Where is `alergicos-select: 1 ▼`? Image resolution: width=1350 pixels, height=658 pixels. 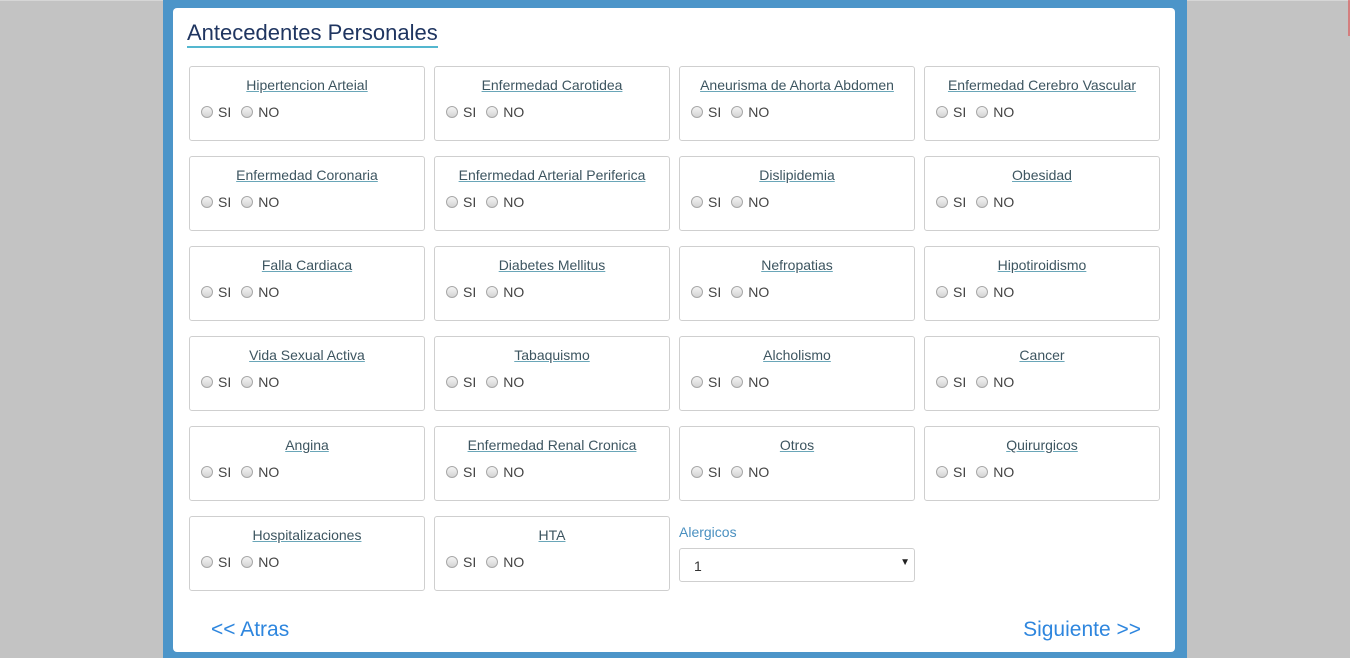
alergicos-select: 1 ▼ is located at coordinates (797, 565).